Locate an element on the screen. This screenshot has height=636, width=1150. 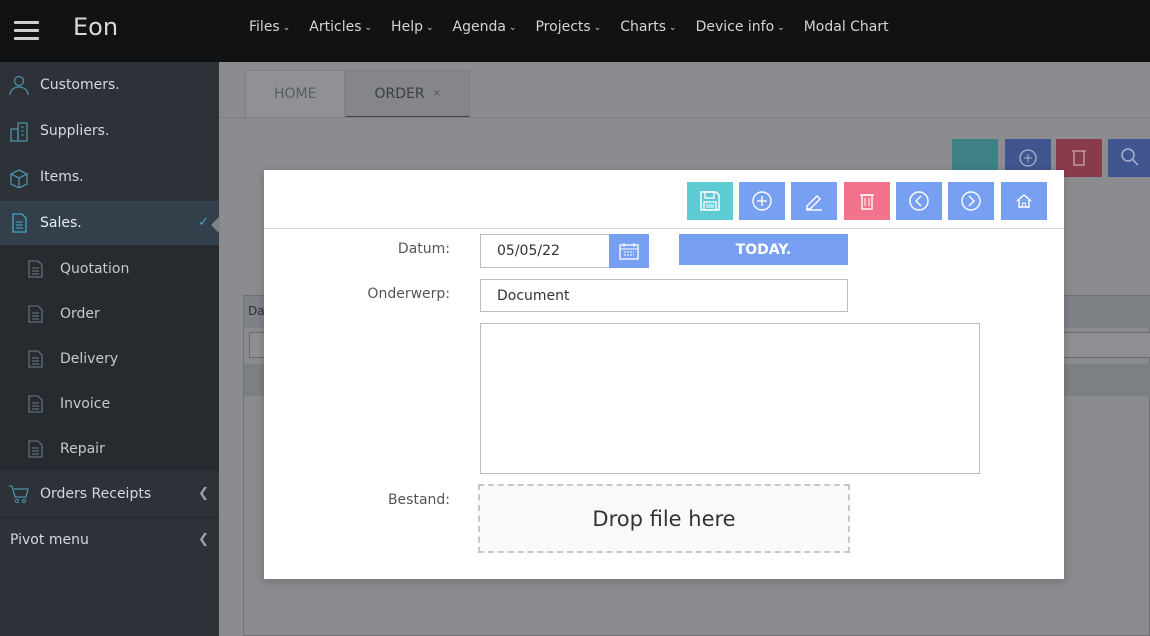
save-button is located at coordinates (710, 201).